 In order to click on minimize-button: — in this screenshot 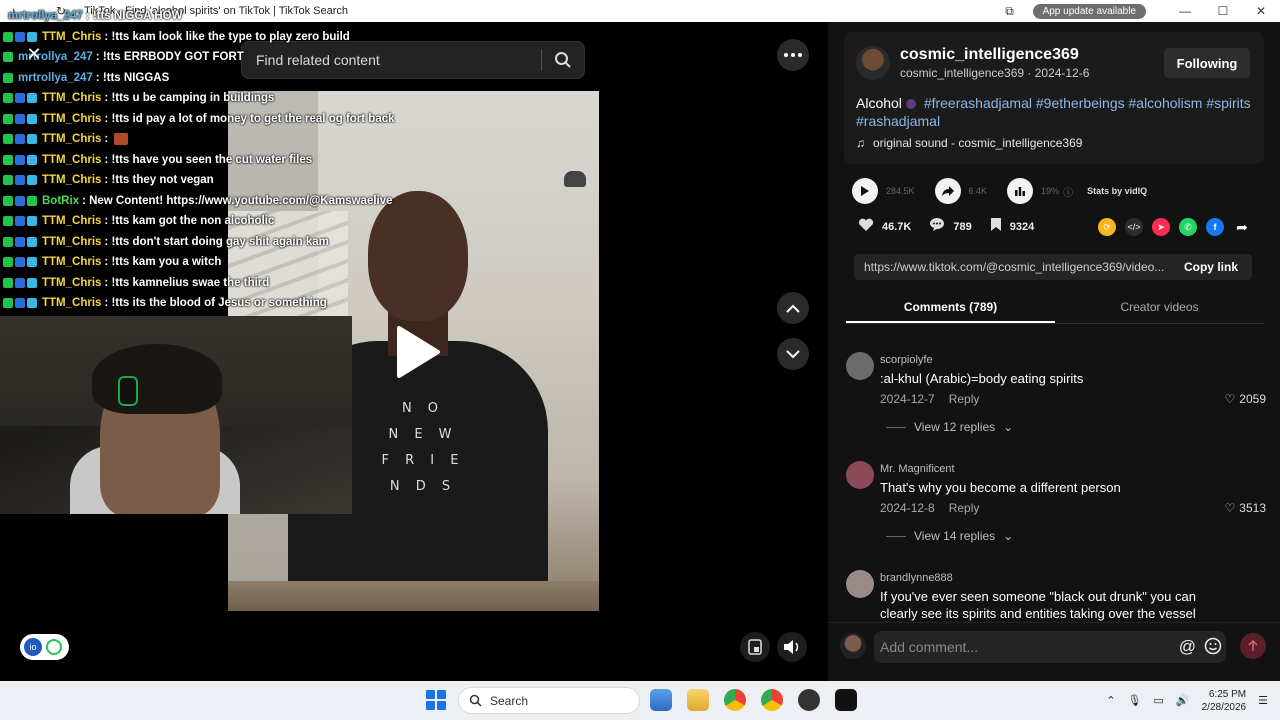, I will do `click(1185, 11)`.